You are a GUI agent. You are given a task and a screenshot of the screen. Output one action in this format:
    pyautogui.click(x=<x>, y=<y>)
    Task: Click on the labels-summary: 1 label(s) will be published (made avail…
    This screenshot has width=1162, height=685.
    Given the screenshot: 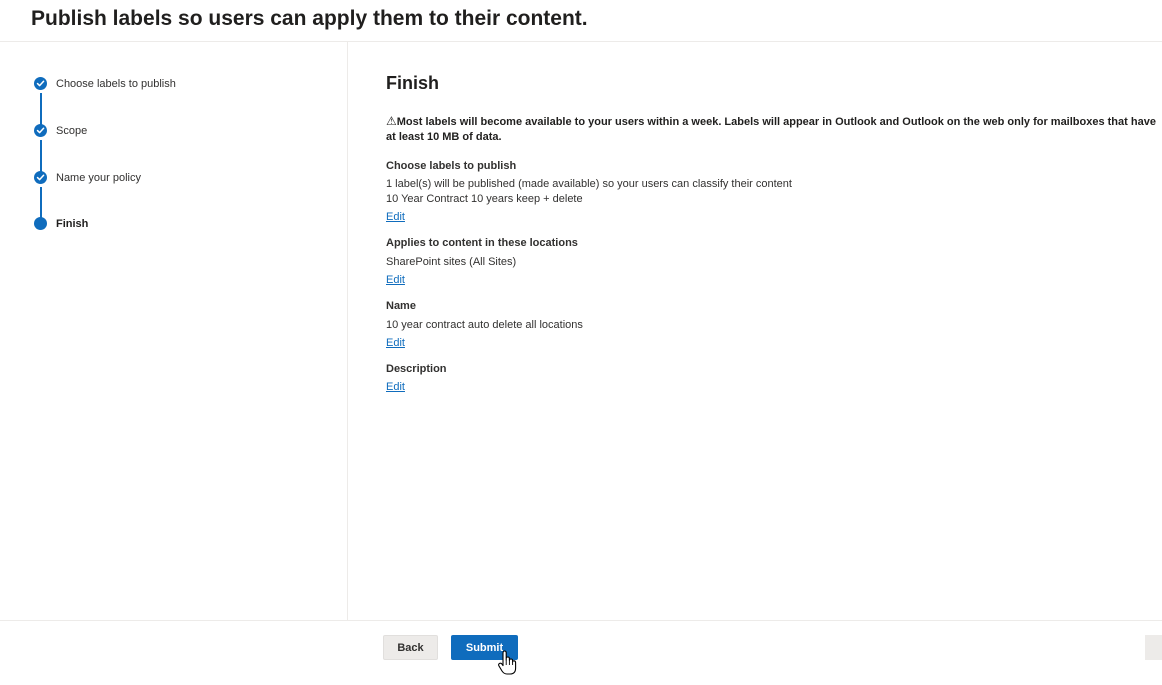 What is the action you would take?
    pyautogui.click(x=589, y=184)
    